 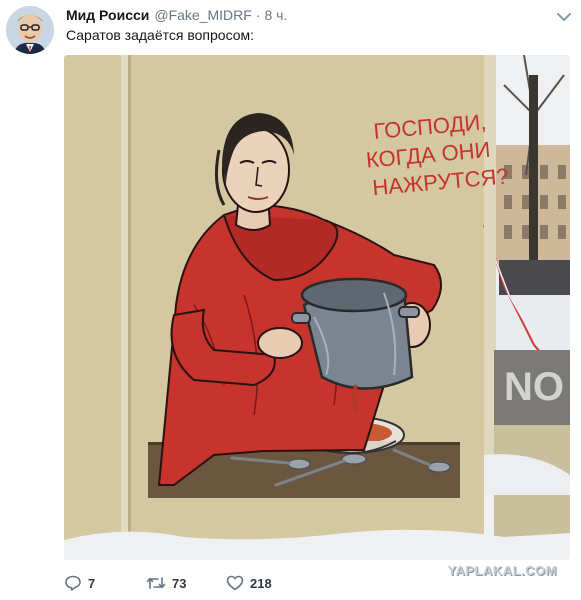 What do you see at coordinates (502, 570) in the screenshot?
I see `watermark: YAPLAKAL.COM` at bounding box center [502, 570].